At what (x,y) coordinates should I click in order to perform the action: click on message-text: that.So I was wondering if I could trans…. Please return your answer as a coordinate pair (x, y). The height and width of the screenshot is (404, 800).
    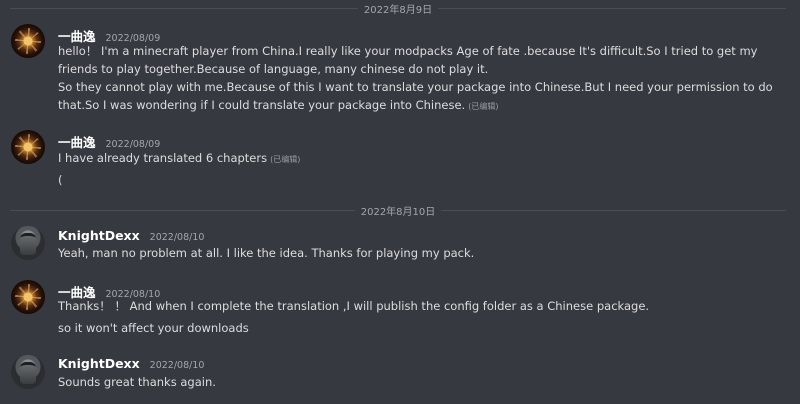
    Looking at the image, I should click on (278, 106).